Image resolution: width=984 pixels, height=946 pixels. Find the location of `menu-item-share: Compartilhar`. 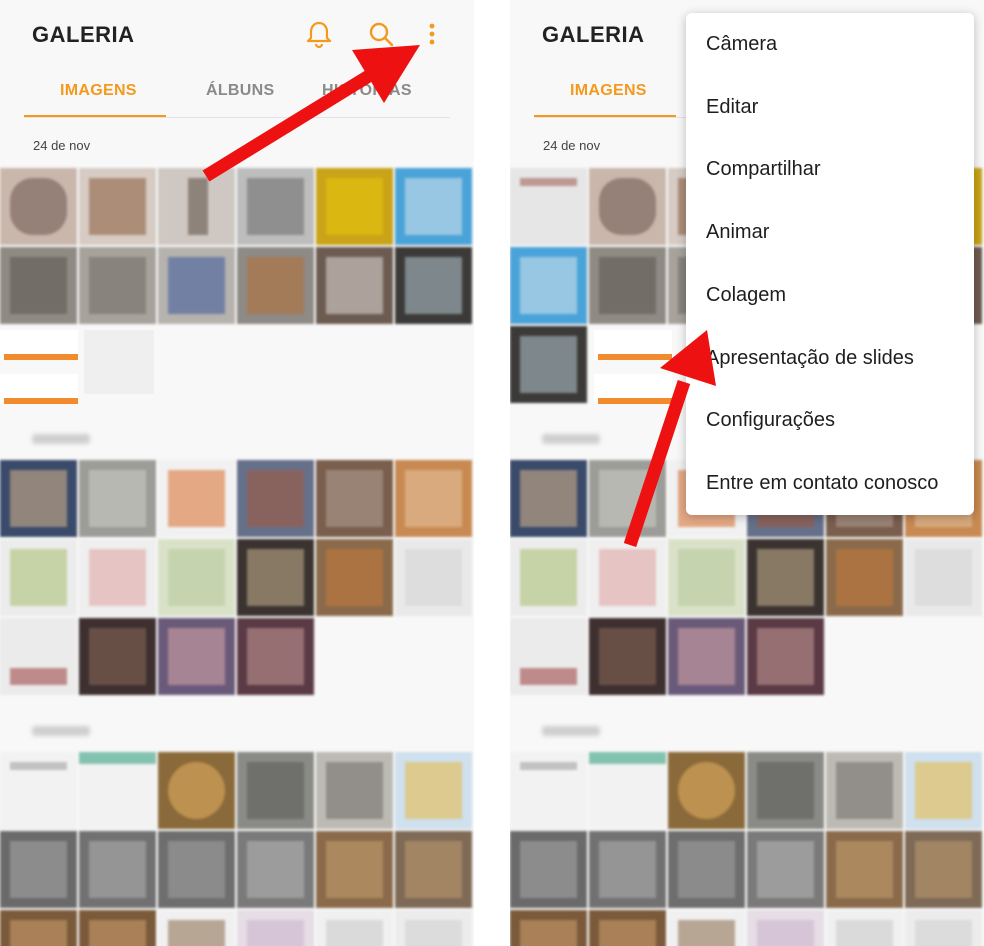

menu-item-share: Compartilhar is located at coordinates (830, 170).